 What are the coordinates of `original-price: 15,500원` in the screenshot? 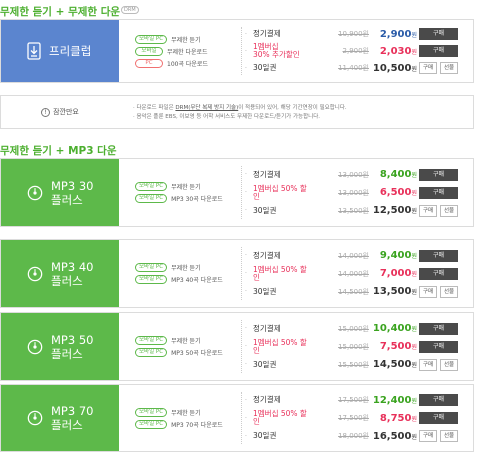 It's located at (353, 364).